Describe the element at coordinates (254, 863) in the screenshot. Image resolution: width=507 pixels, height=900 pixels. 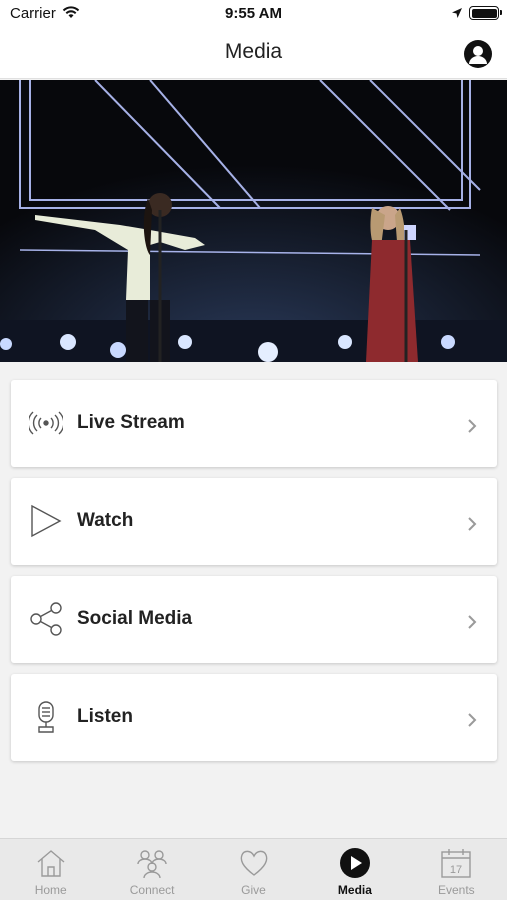
I see `heart-icon` at that location.